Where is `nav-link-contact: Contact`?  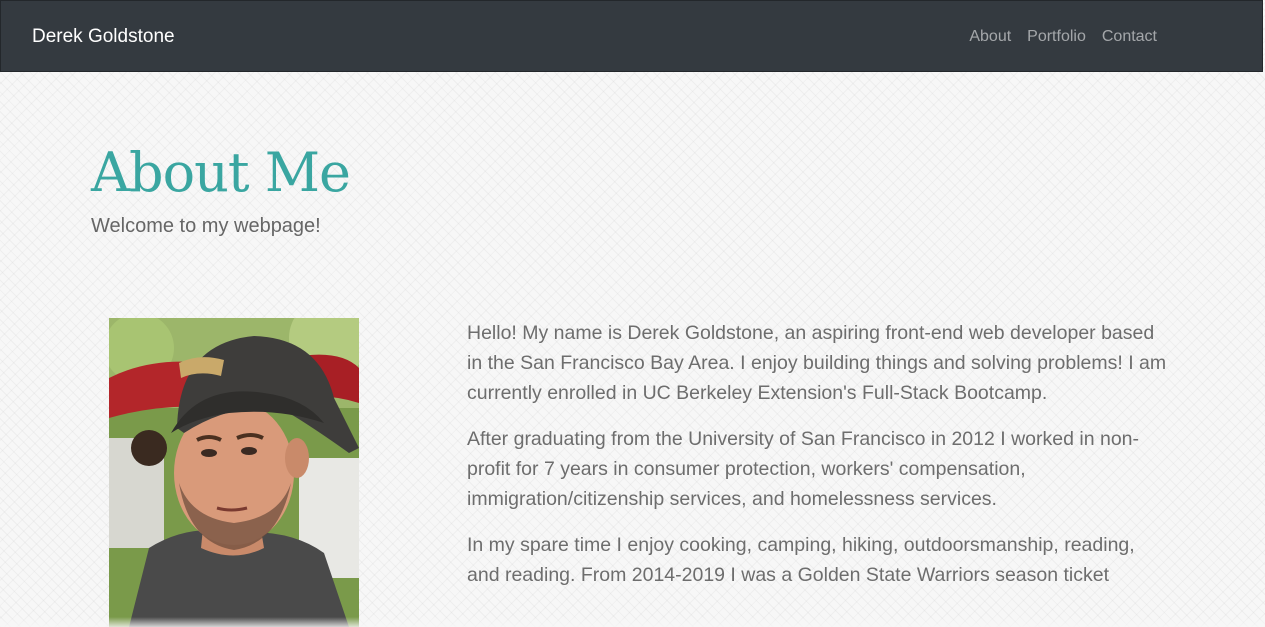
nav-link-contact: Contact is located at coordinates (1129, 37).